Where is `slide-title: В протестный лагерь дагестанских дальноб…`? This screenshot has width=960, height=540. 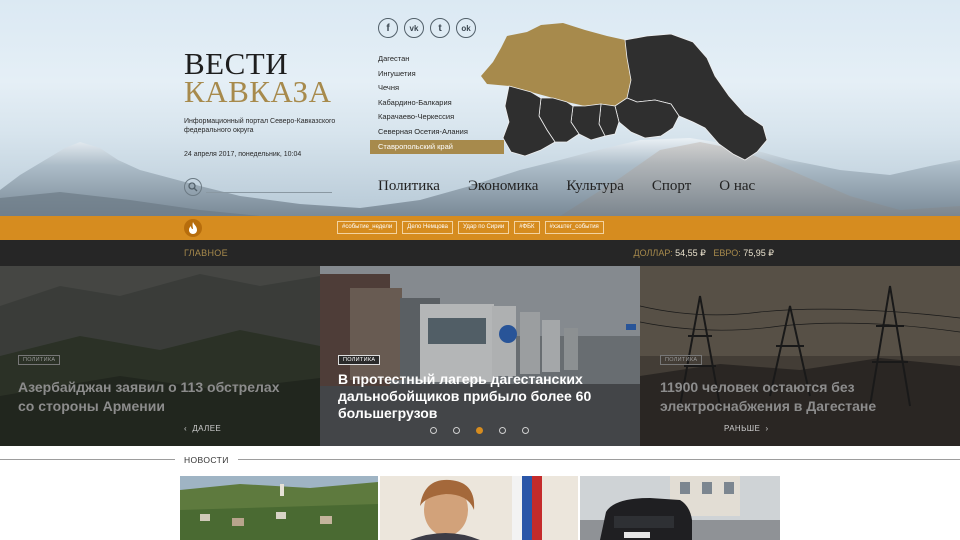 slide-title: В протестный лагерь дагестанских дальноб… is located at coordinates (473, 396).